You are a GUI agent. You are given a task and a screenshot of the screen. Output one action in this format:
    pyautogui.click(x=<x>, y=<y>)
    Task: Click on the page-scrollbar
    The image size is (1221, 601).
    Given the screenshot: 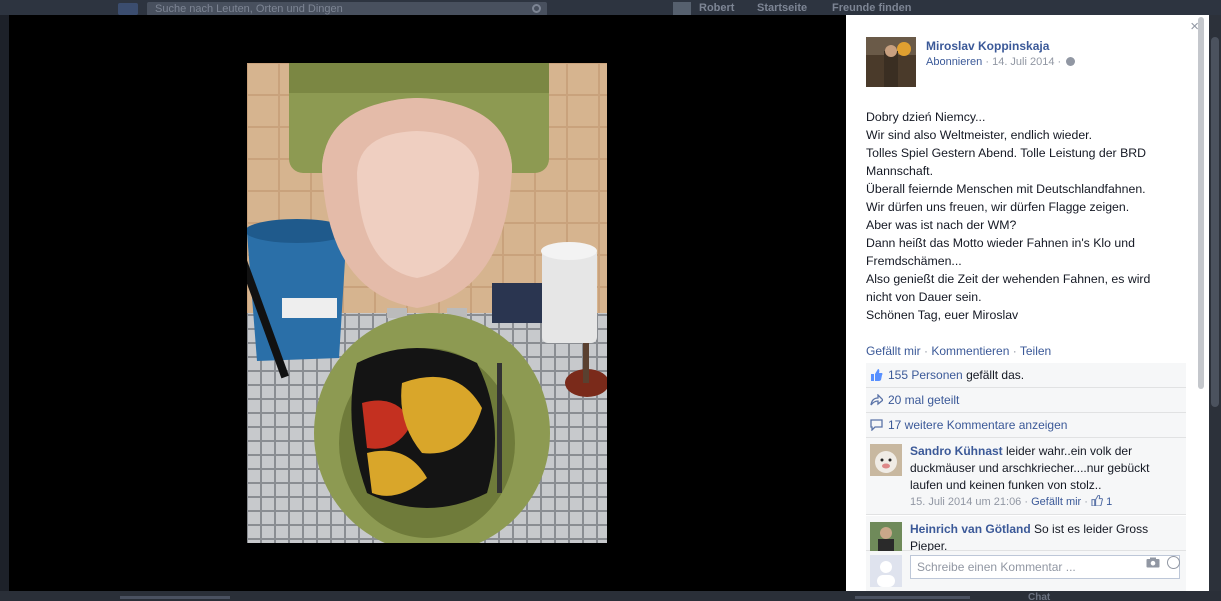 What is the action you would take?
    pyautogui.click(x=1215, y=303)
    